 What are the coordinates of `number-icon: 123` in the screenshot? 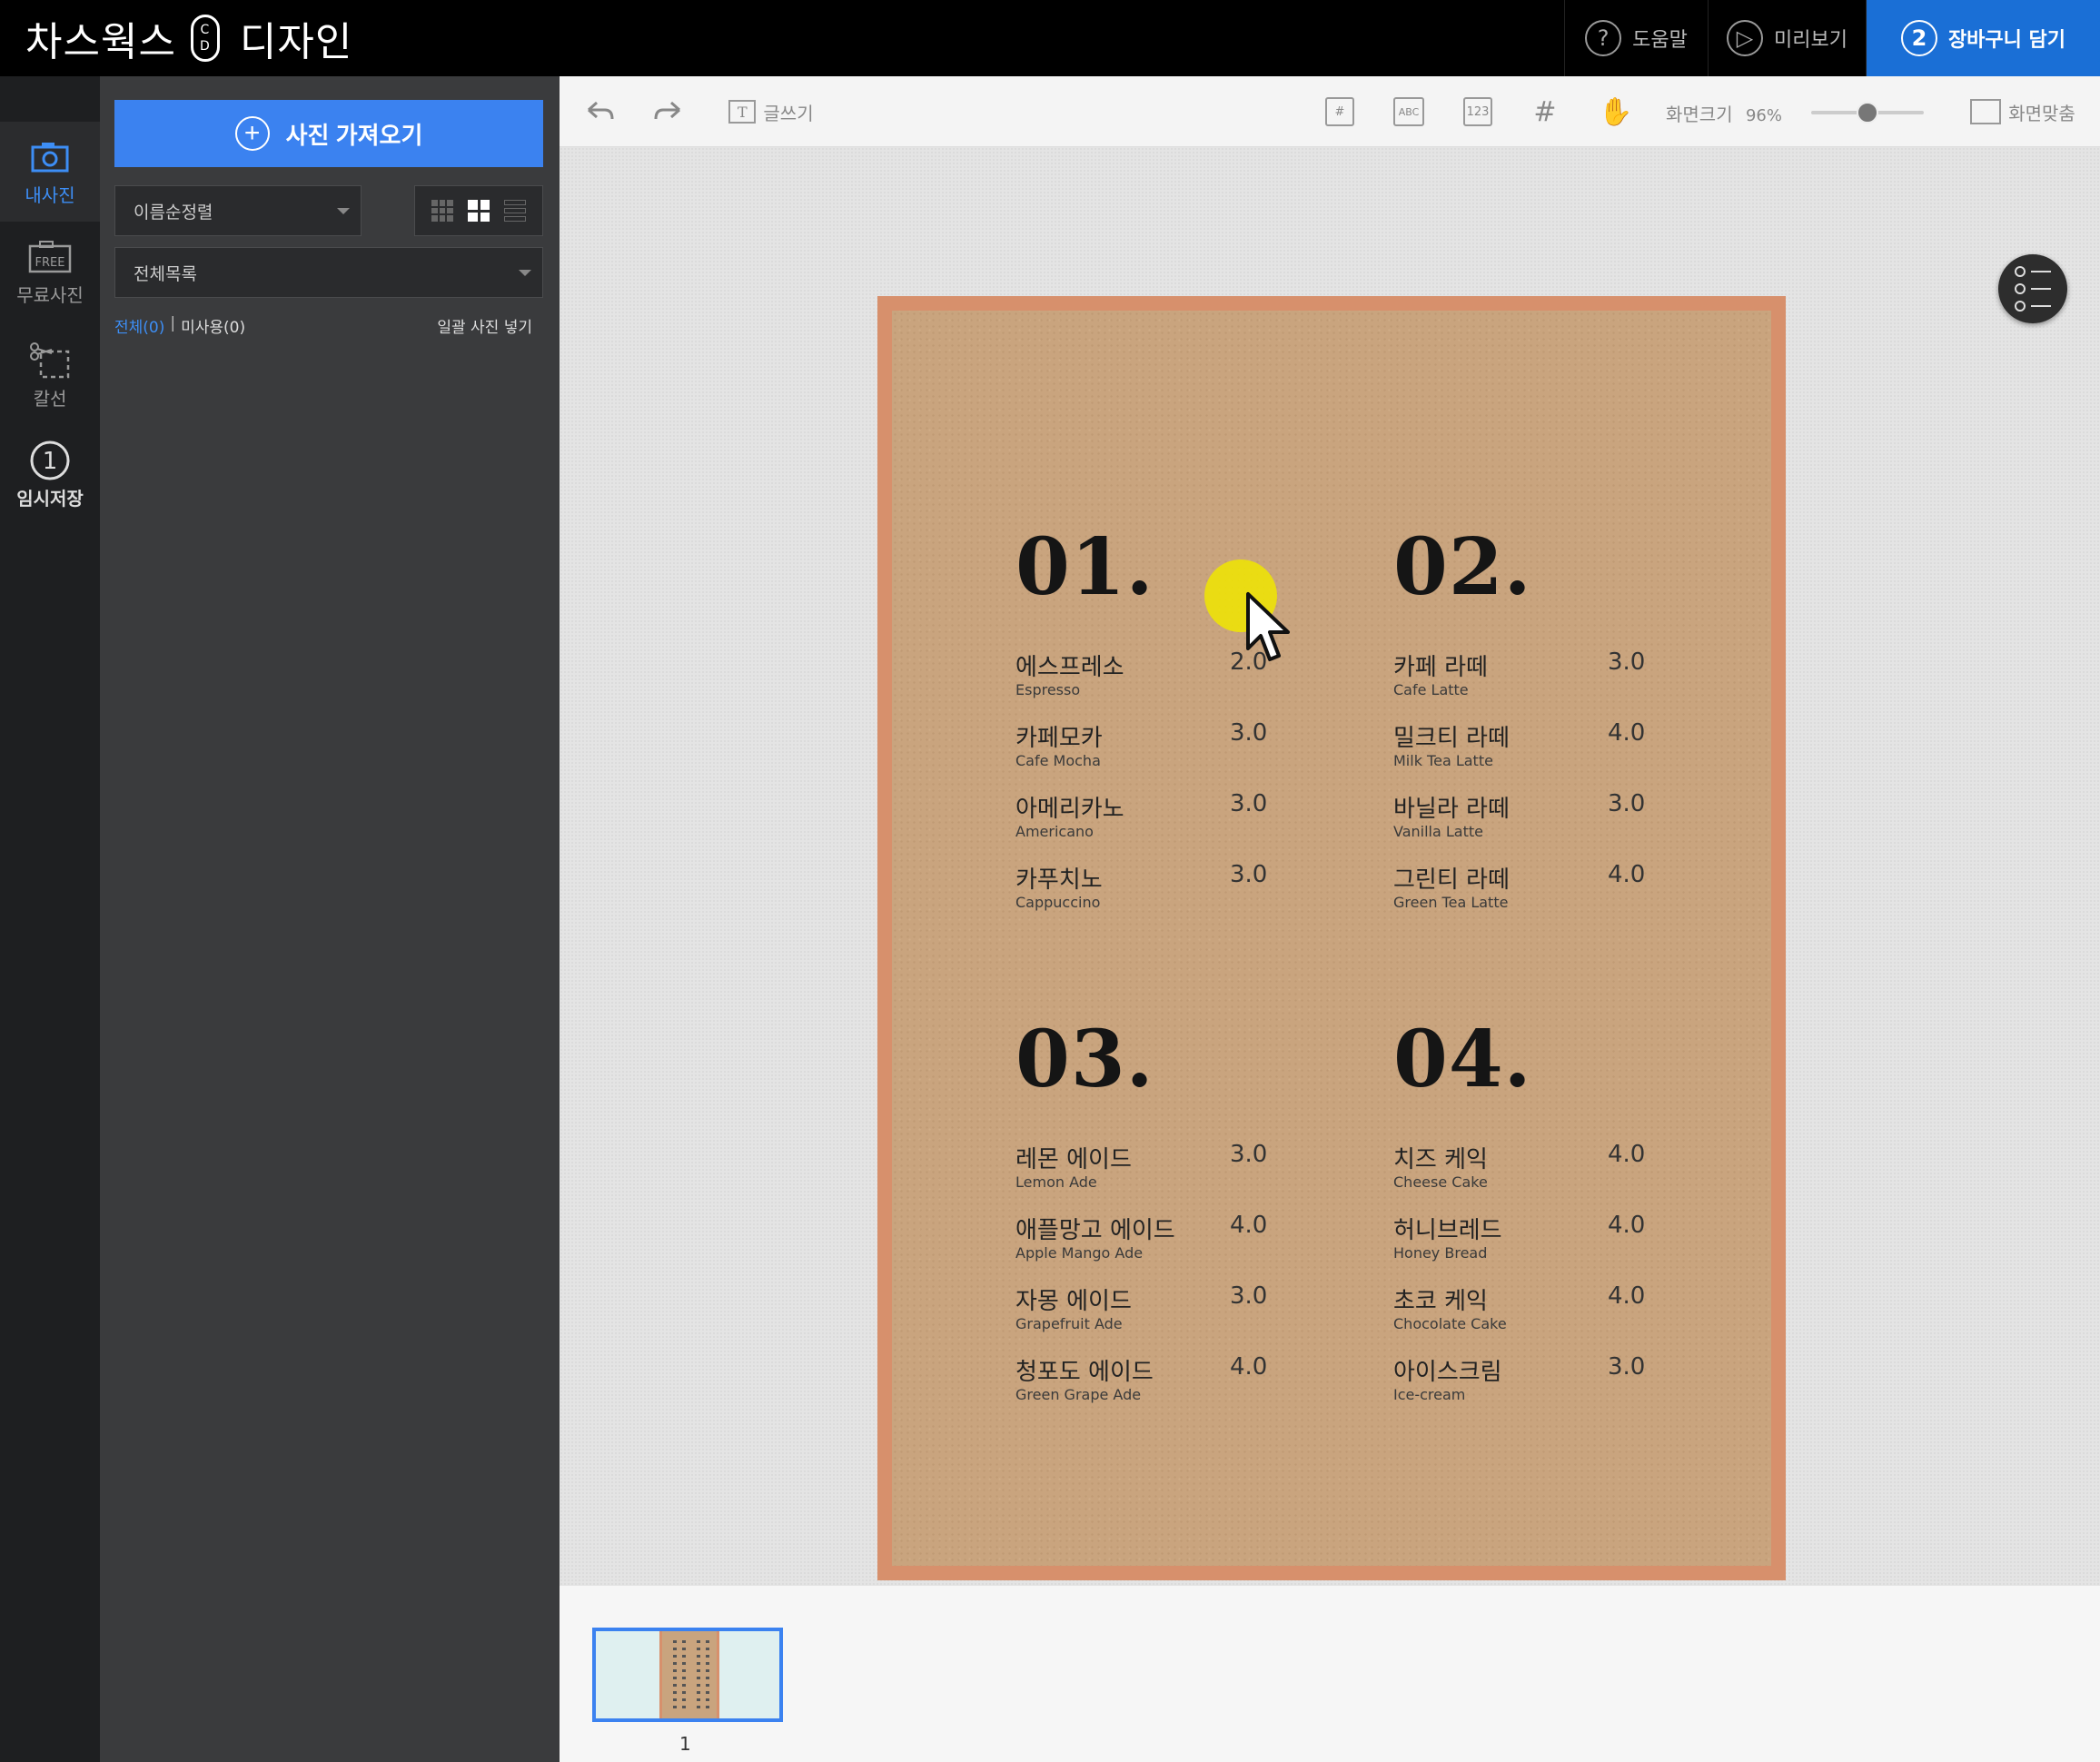 It's located at (1477, 111).